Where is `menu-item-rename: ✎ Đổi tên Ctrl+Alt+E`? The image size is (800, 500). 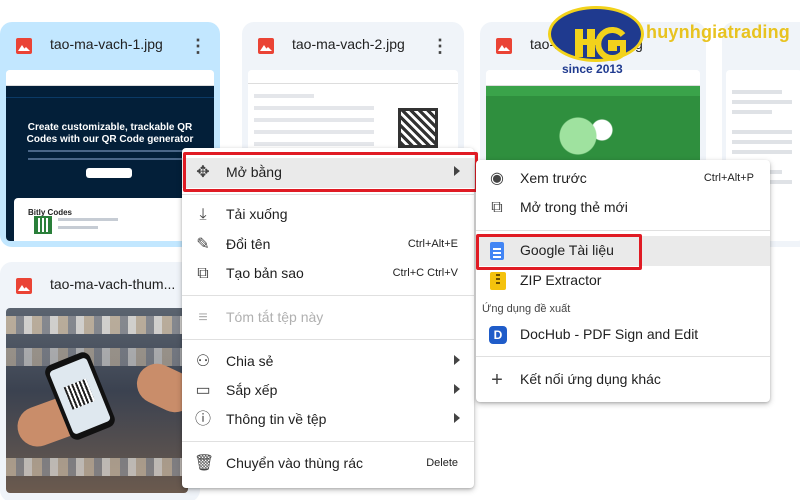
menu-item-rename: ✎ Đổi tên Ctrl+Alt+E is located at coordinates (328, 245).